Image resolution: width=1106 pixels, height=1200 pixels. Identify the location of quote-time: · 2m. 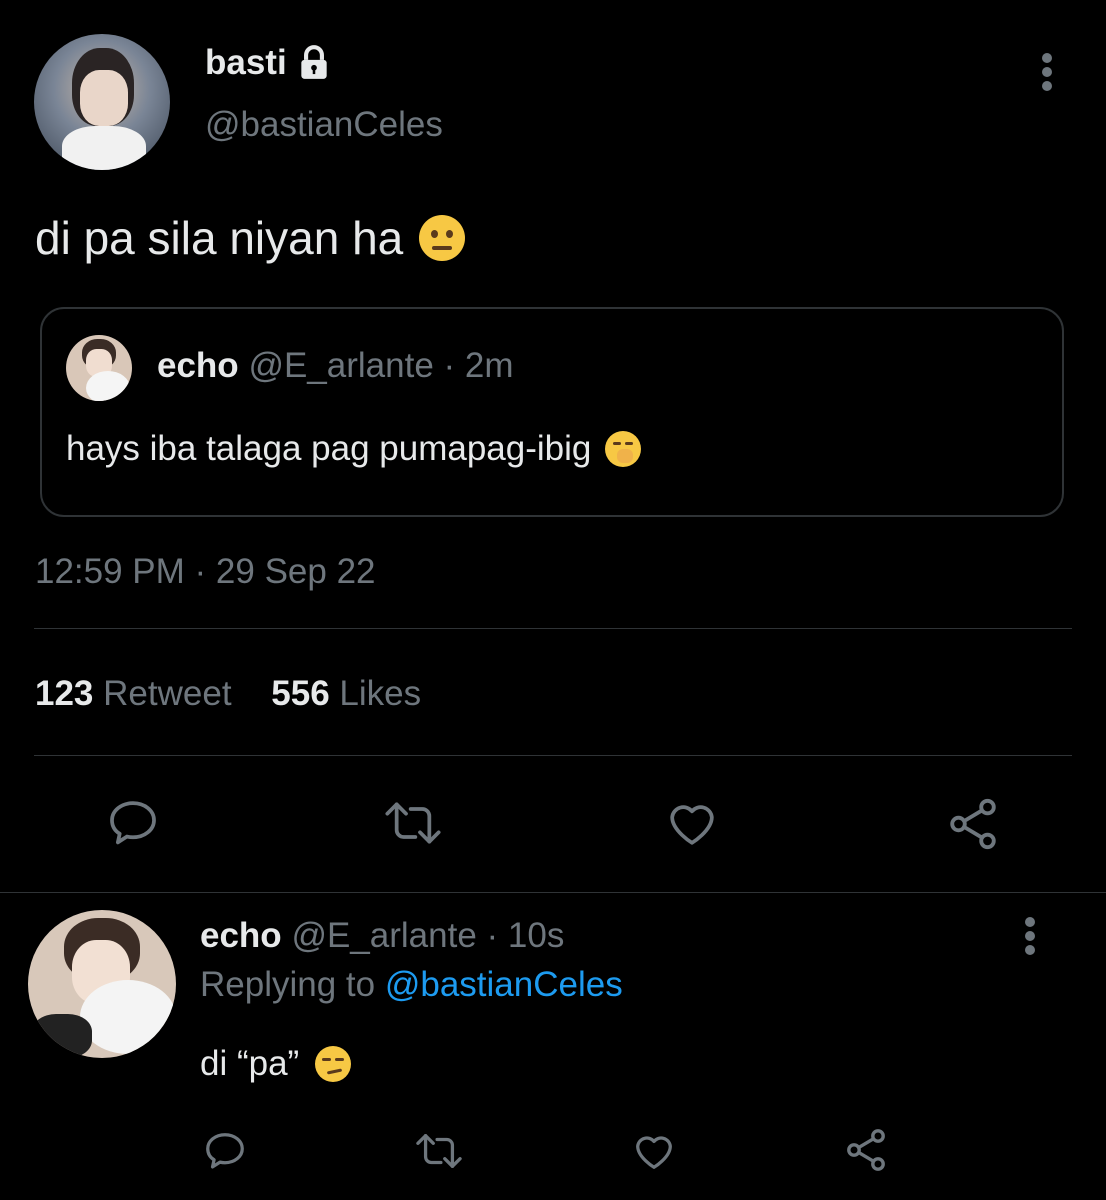
(478, 365).